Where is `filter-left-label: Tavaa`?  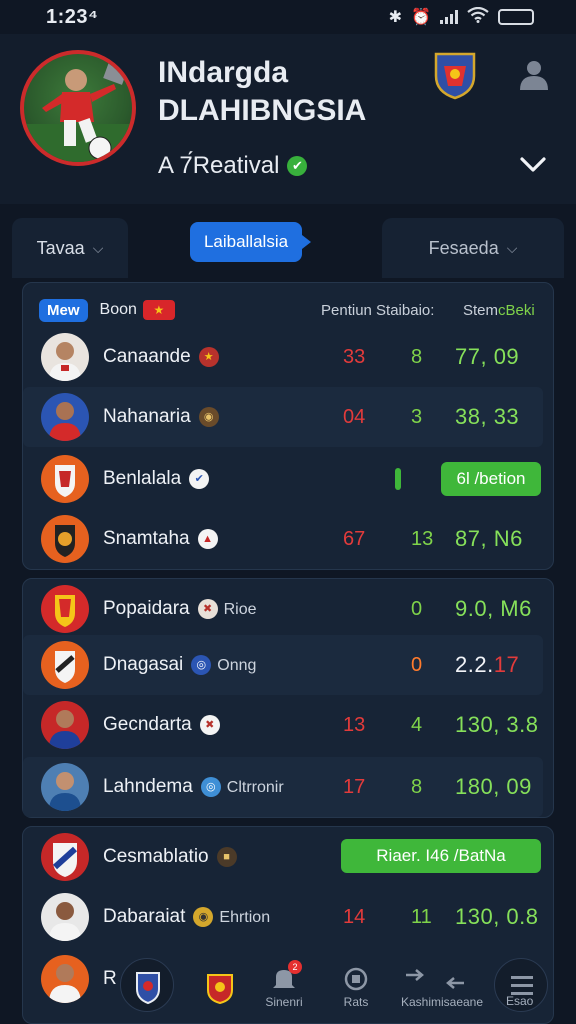
filter-left-label: Tavaa is located at coordinates (60, 247).